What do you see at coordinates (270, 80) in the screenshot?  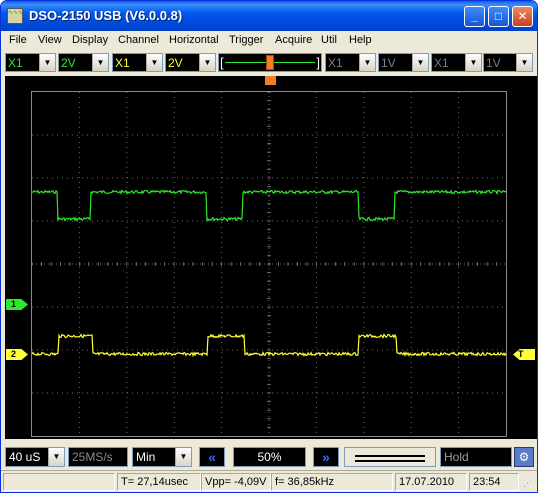 I see `trigger-position-marker` at bounding box center [270, 80].